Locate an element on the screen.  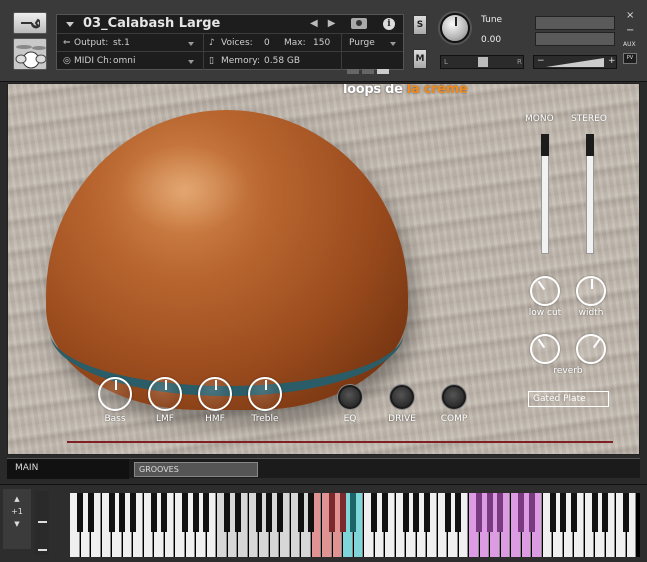
pitch-wheel-marker is located at coordinates (42, 522).